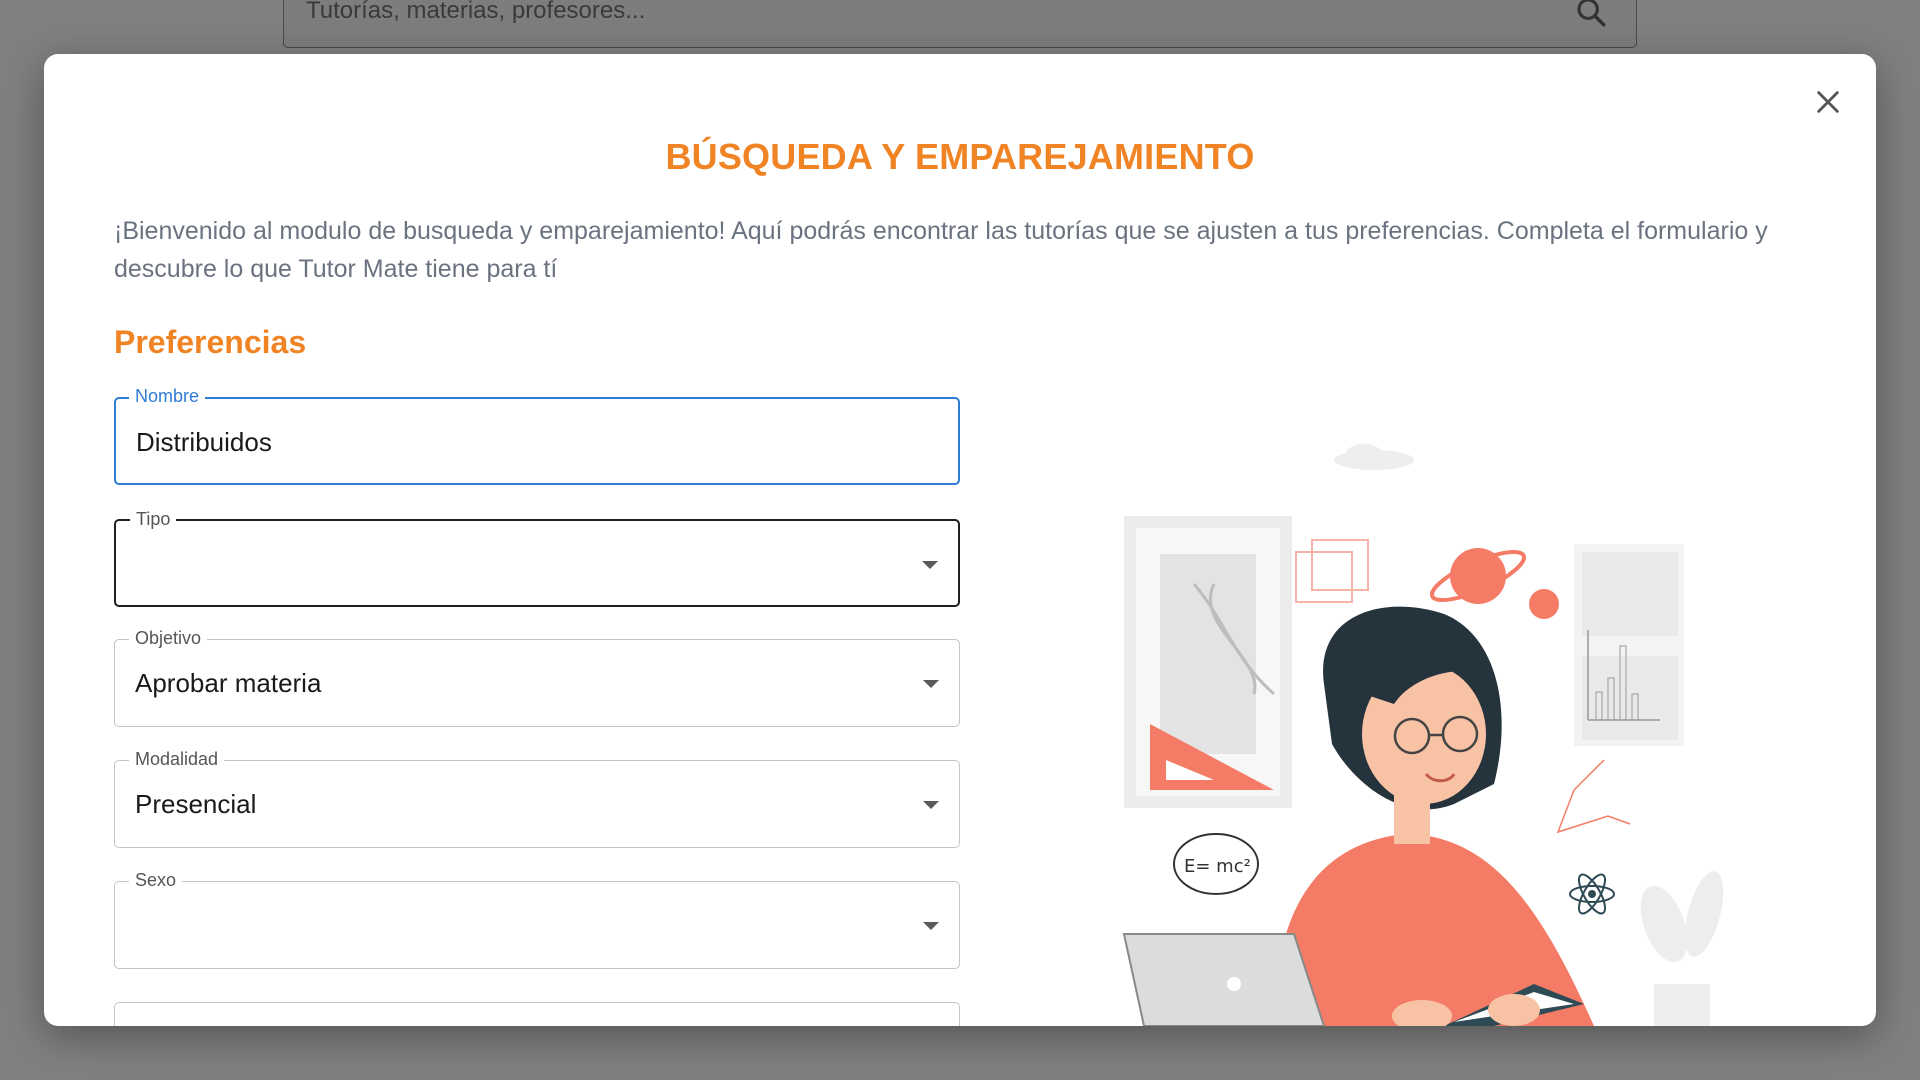 The image size is (1920, 1080). Describe the element at coordinates (960, 156) in the screenshot. I see `modal-title: BÚSQUEDA Y EMPAREJAMIENTO` at that location.